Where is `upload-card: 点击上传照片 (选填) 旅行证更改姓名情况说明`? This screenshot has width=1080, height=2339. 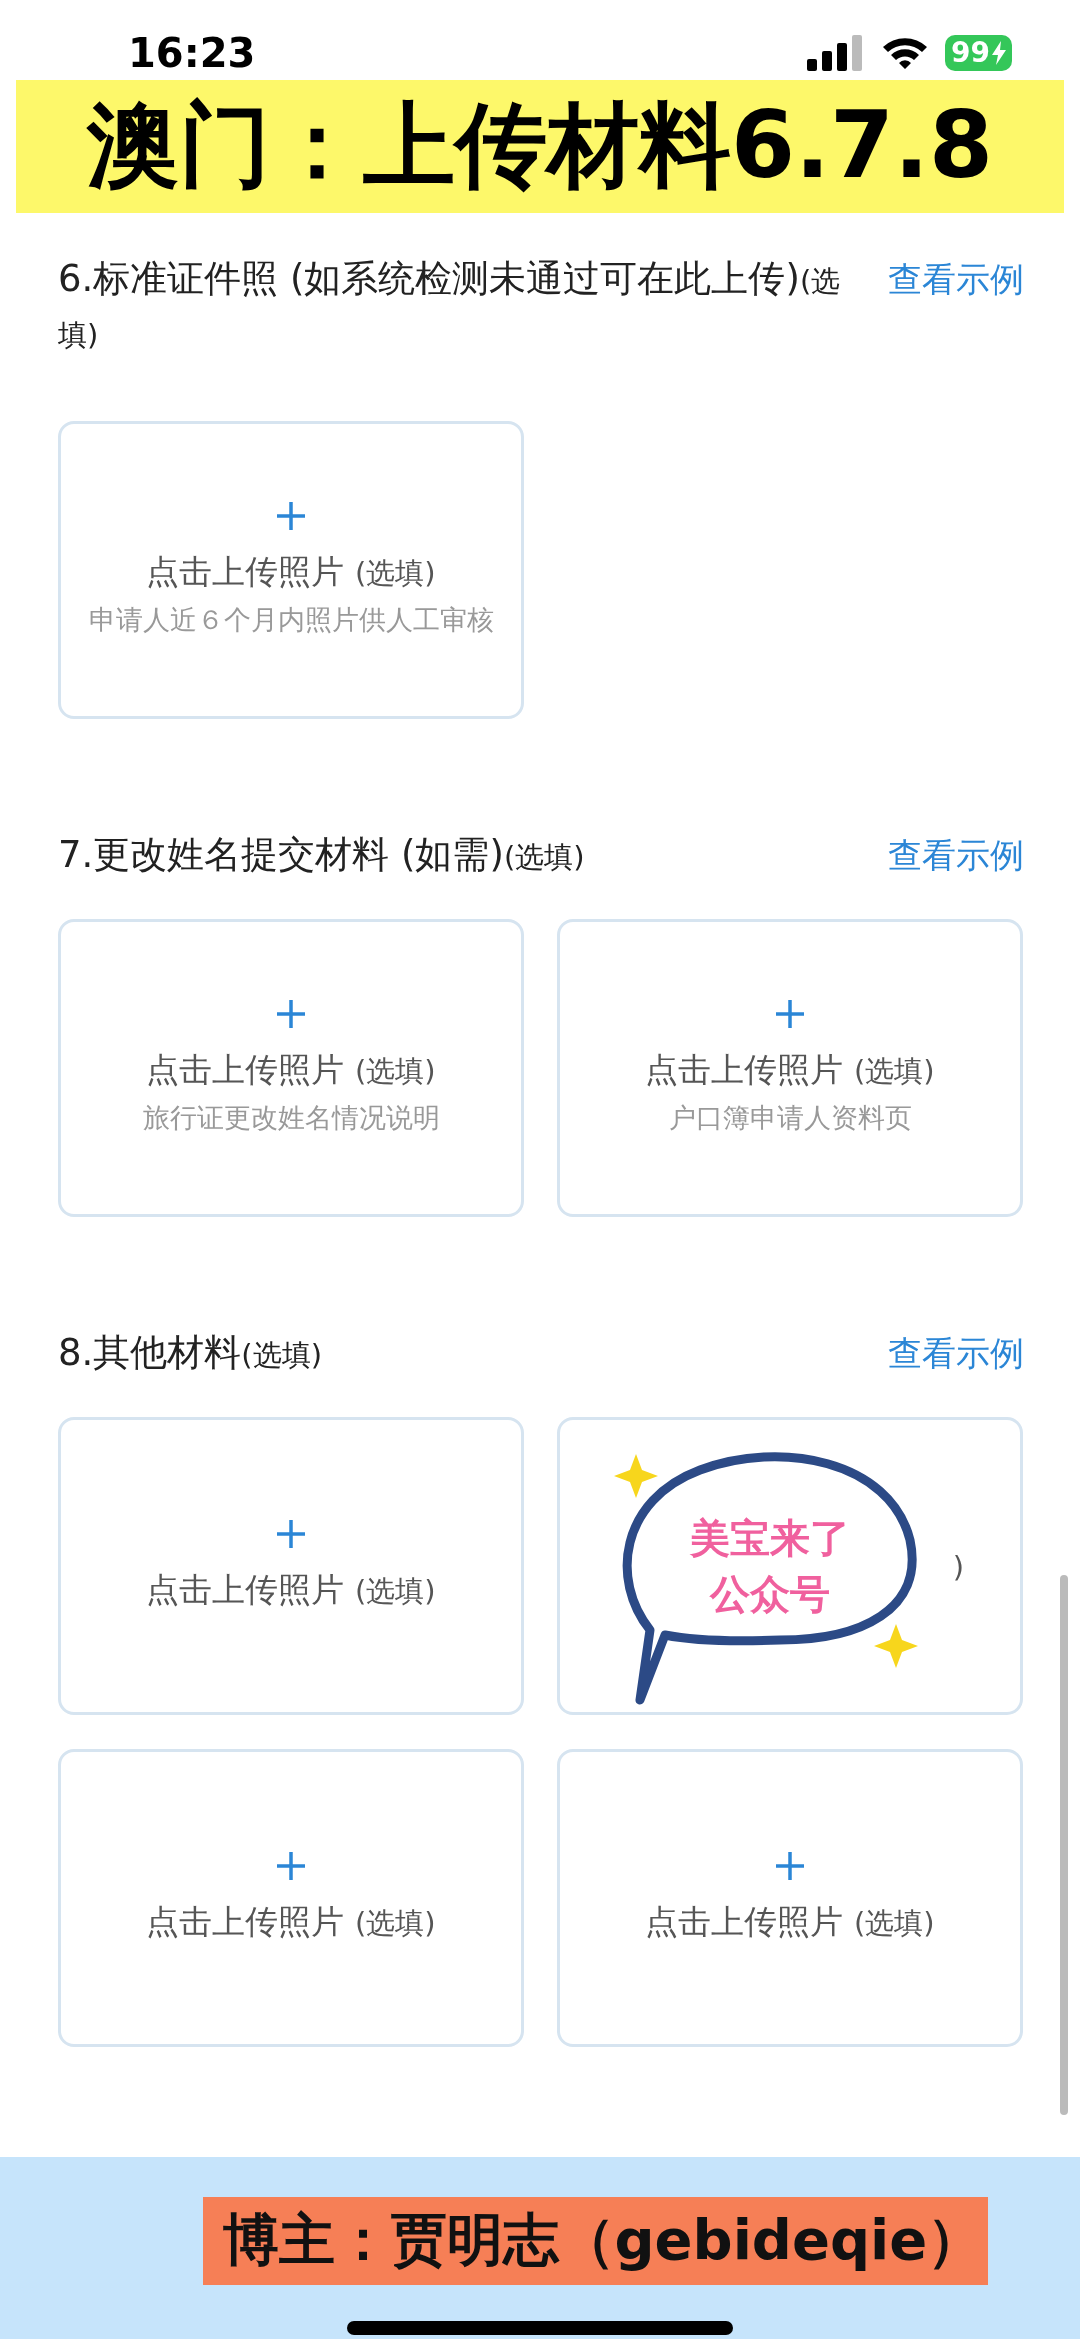 upload-card: 点击上传照片 (选填) 旅行证更改姓名情况说明 is located at coordinates (291, 1067).